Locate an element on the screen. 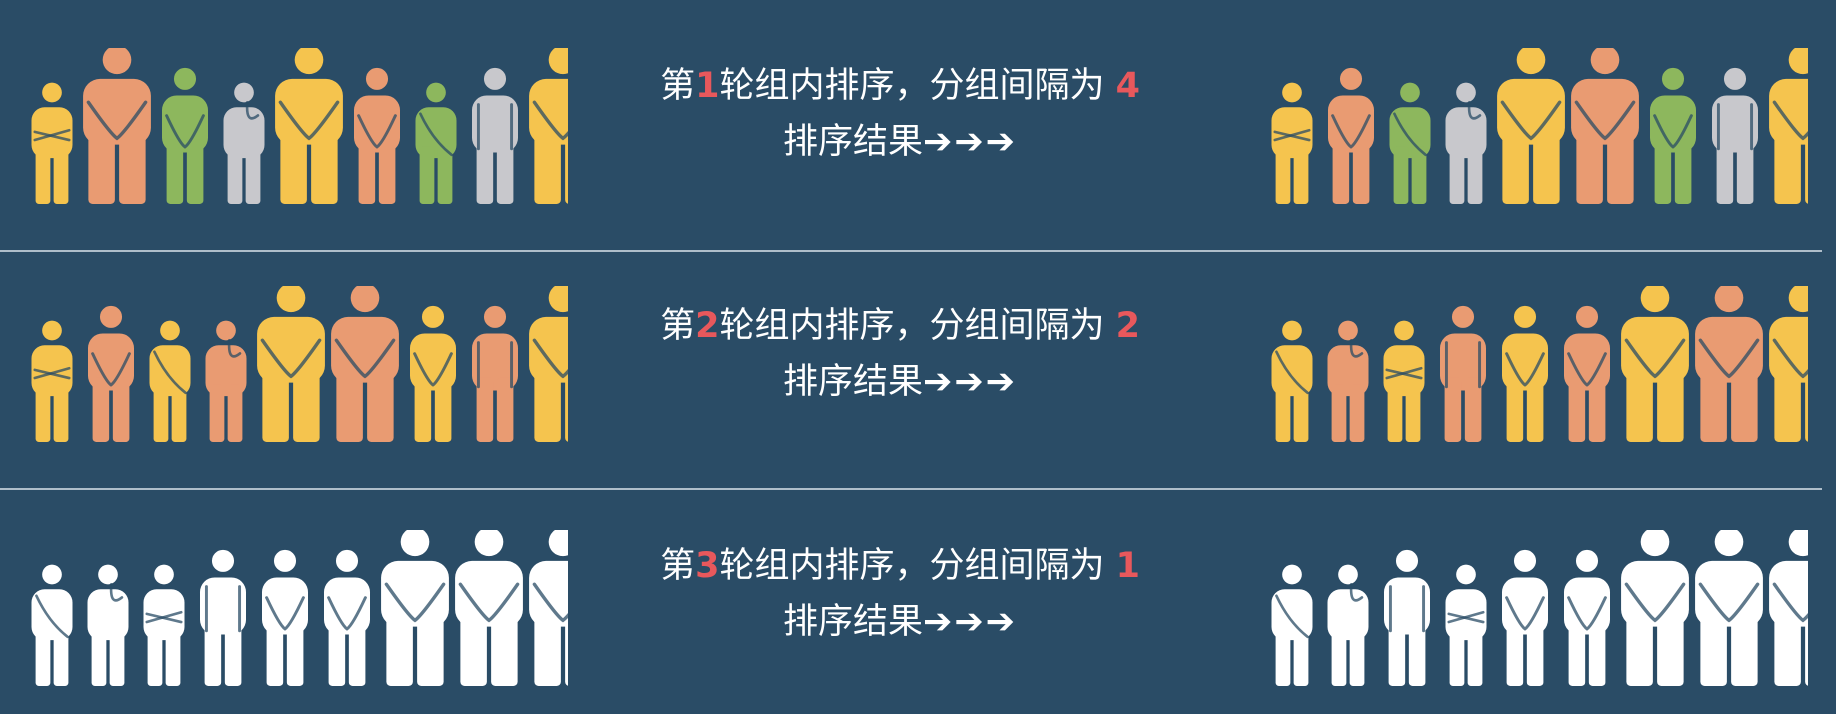 This screenshot has width=1836, height=714. round-caption-line: 第1轮组内排序，分组间隔为 4 is located at coordinates (900, 86).